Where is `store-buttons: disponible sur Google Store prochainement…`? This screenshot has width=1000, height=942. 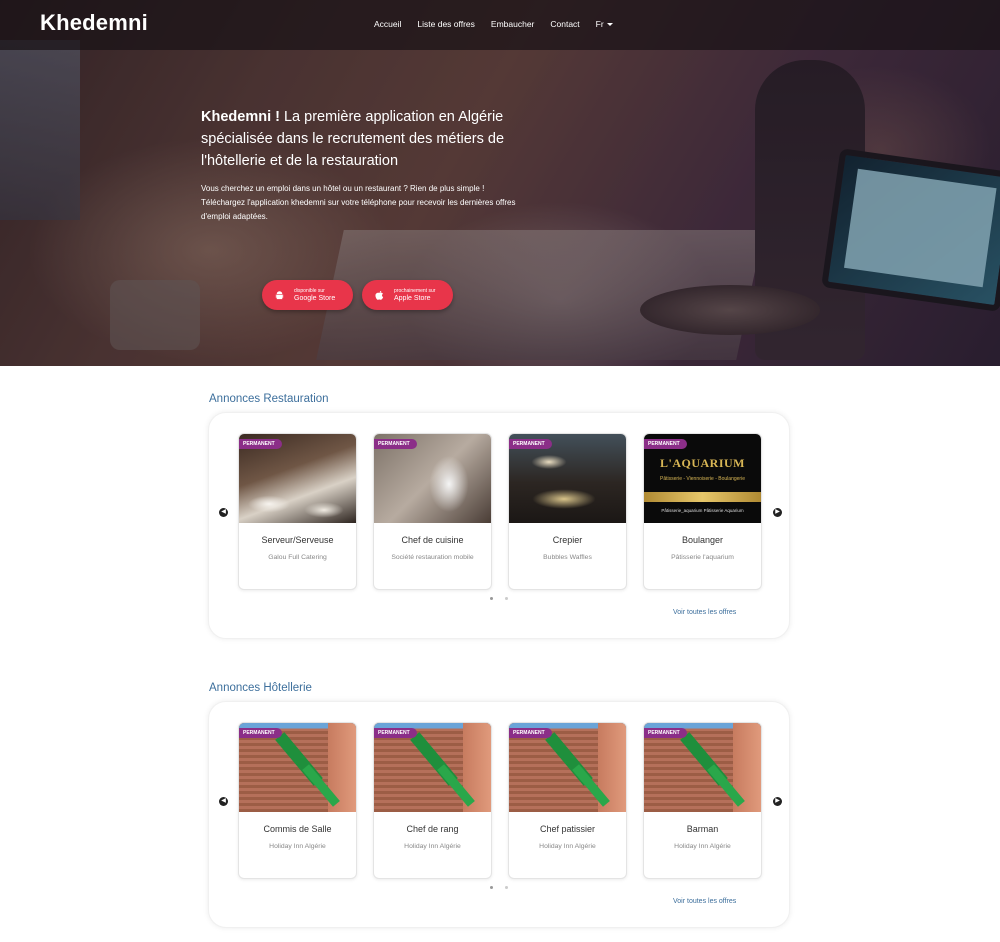 store-buttons: disponible sur Google Store prochainement… is located at coordinates (357, 295).